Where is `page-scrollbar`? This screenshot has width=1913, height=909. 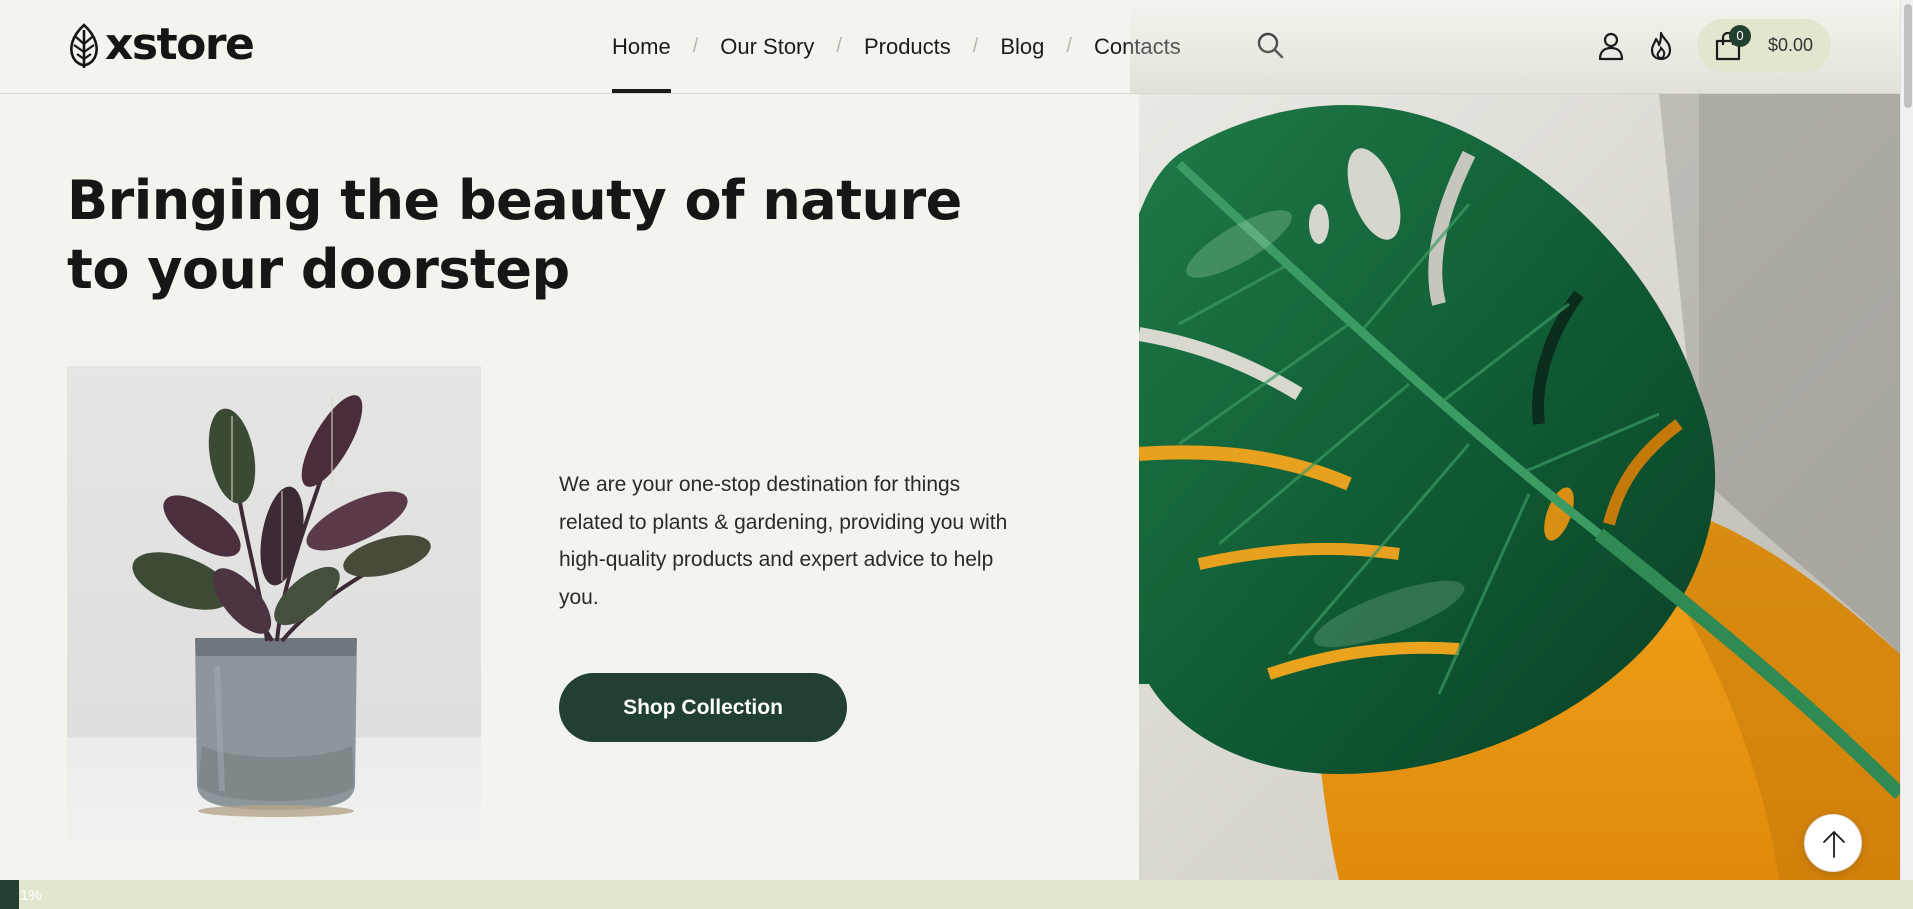
page-scrollbar is located at coordinates (1906, 440).